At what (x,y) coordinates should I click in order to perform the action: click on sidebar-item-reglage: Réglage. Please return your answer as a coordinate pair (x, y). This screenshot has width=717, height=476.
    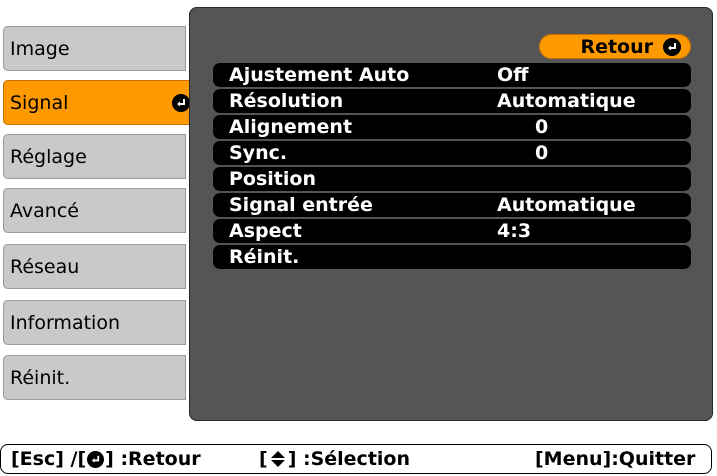
    Looking at the image, I should click on (94, 156).